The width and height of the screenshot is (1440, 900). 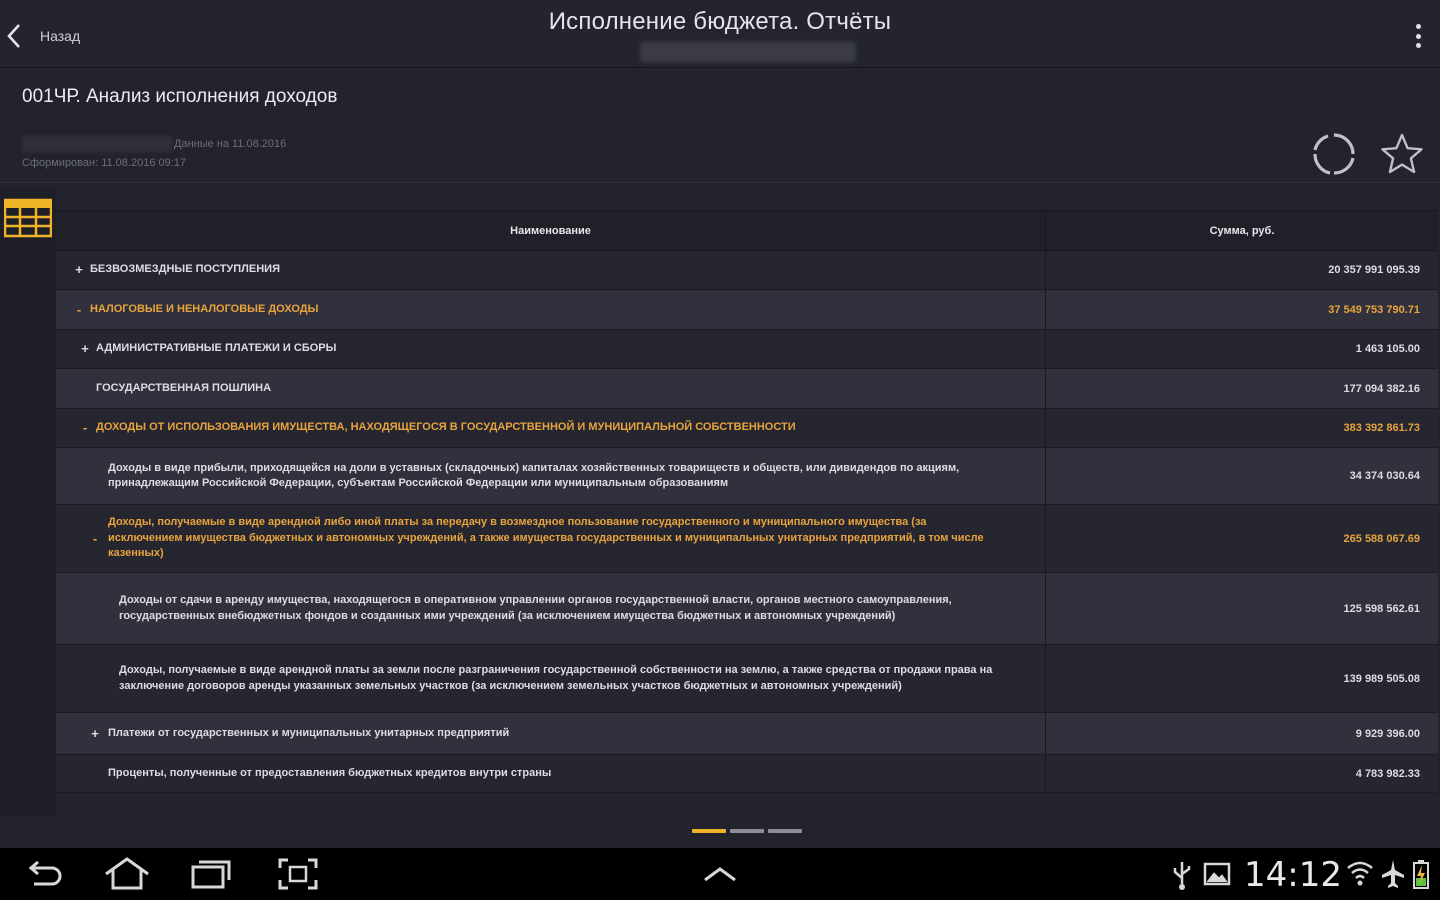 What do you see at coordinates (747, 389) in the screenshot?
I see `table-row: Государственная пошлина 177 094 382.16` at bounding box center [747, 389].